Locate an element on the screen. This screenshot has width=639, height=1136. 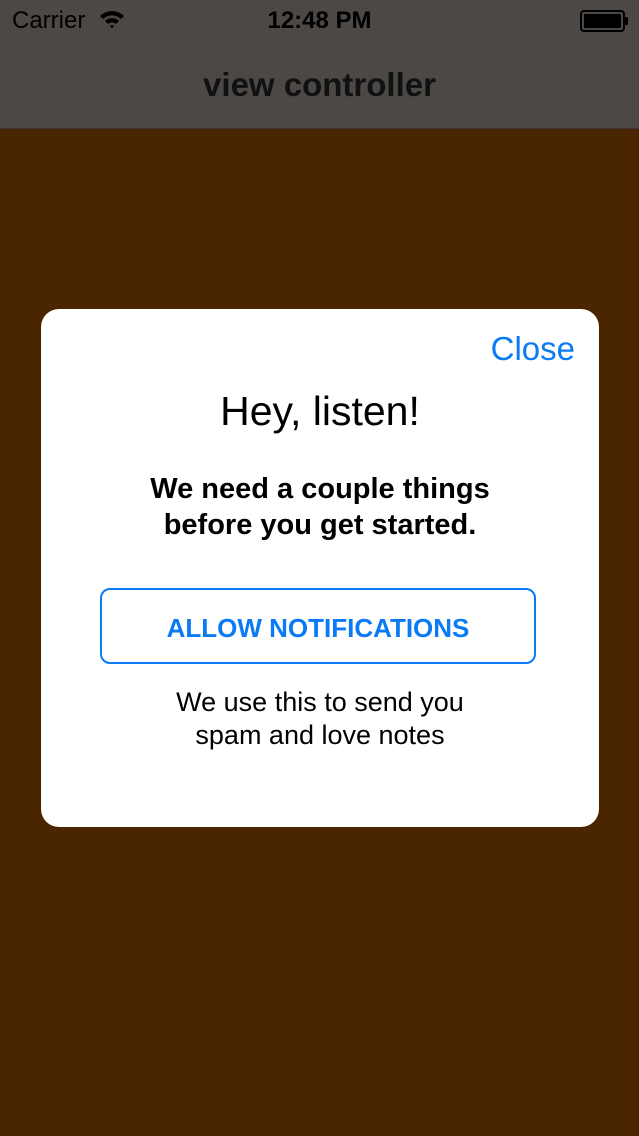
explainer-line: We use this to send you is located at coordinates (320, 702).